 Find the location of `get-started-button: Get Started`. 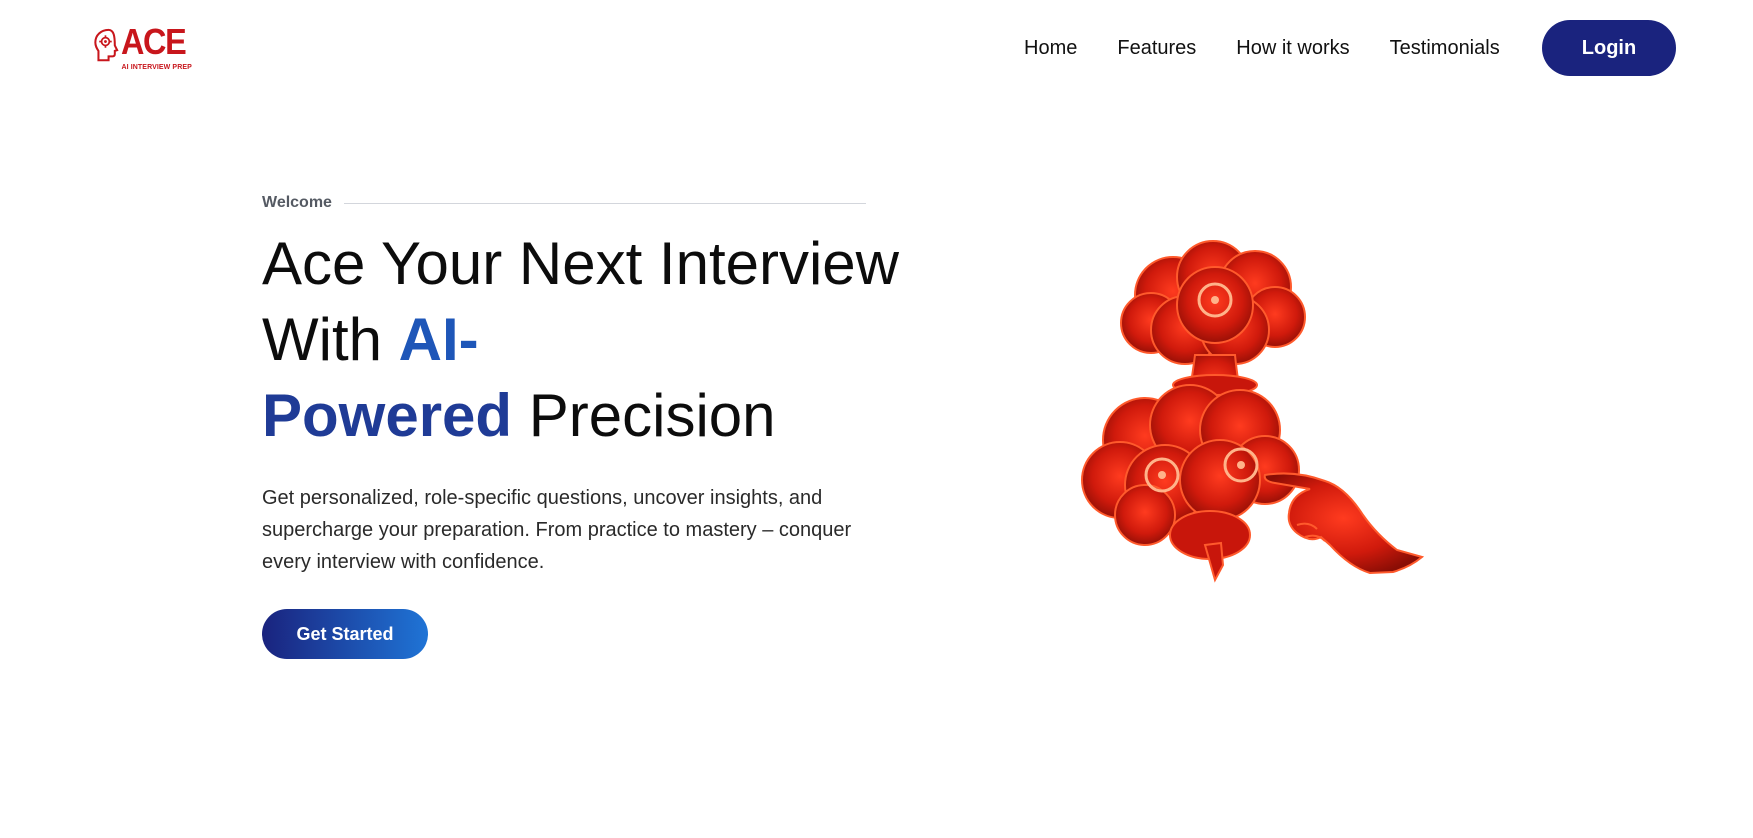

get-started-button: Get Started is located at coordinates (345, 634).